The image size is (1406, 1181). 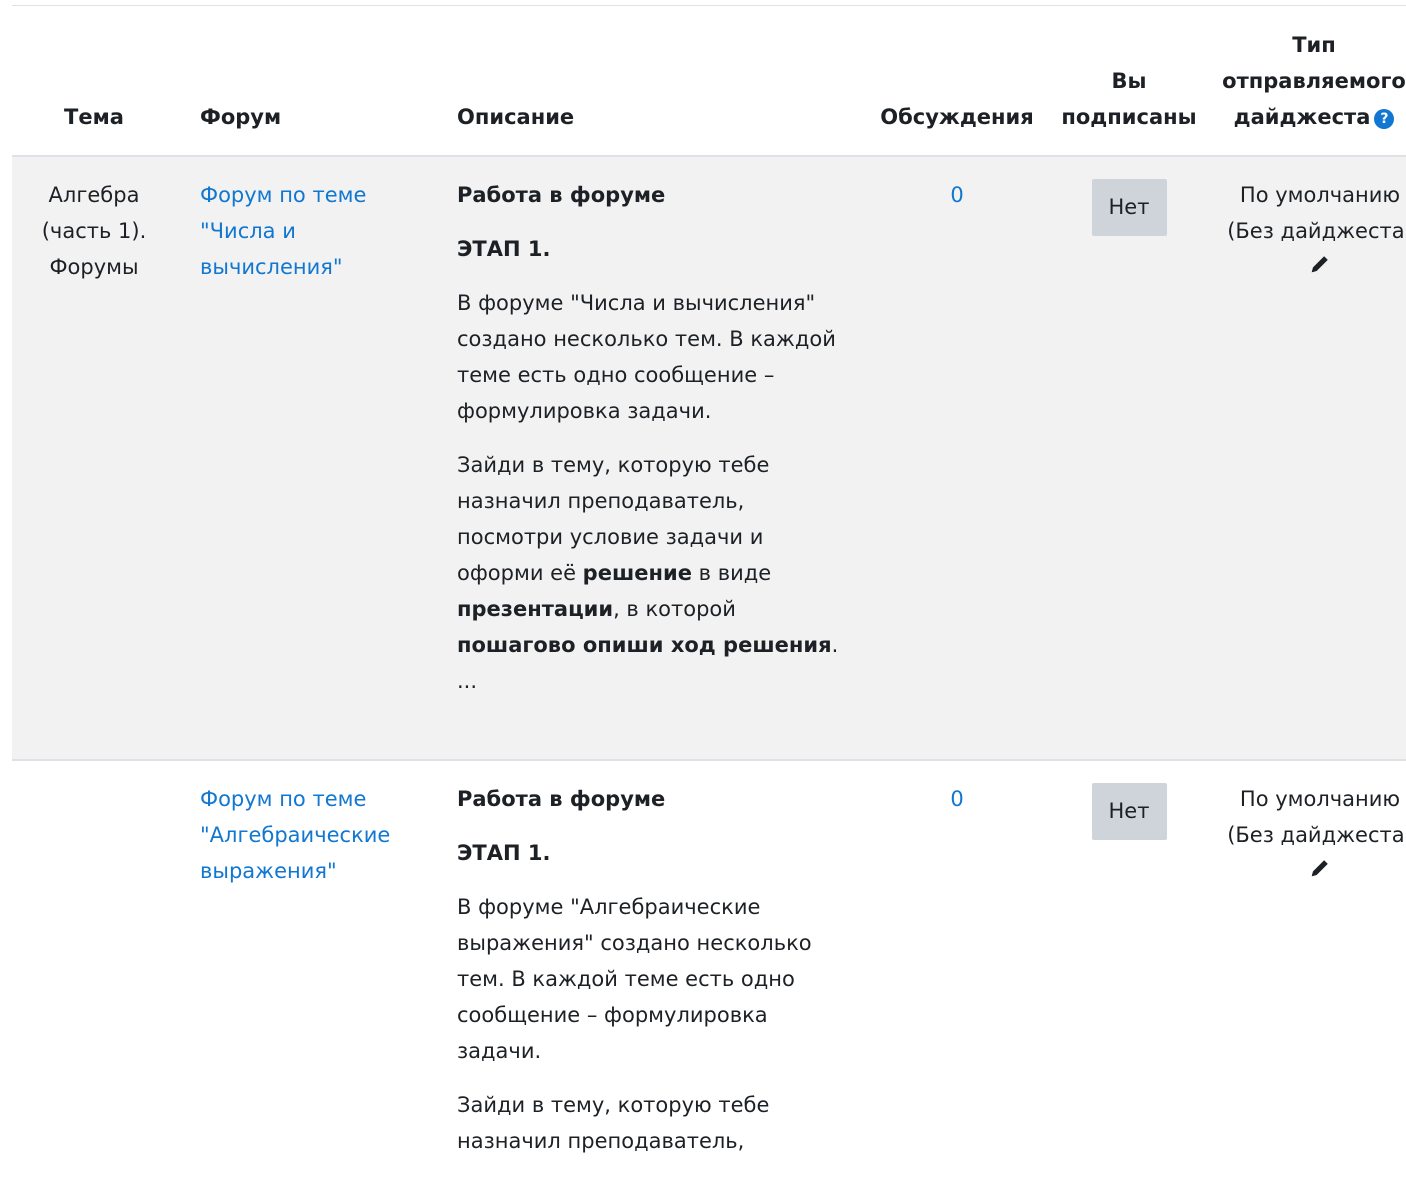 I want to click on forum-cell: Форум по теме "Алгебраические выражения", so click(x=305, y=835).